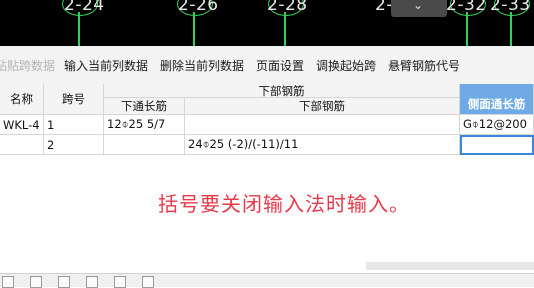 This screenshot has height=288, width=534. What do you see at coordinates (202, 65) in the screenshot?
I see `delete-current-column-button: 删除当前列数据` at bounding box center [202, 65].